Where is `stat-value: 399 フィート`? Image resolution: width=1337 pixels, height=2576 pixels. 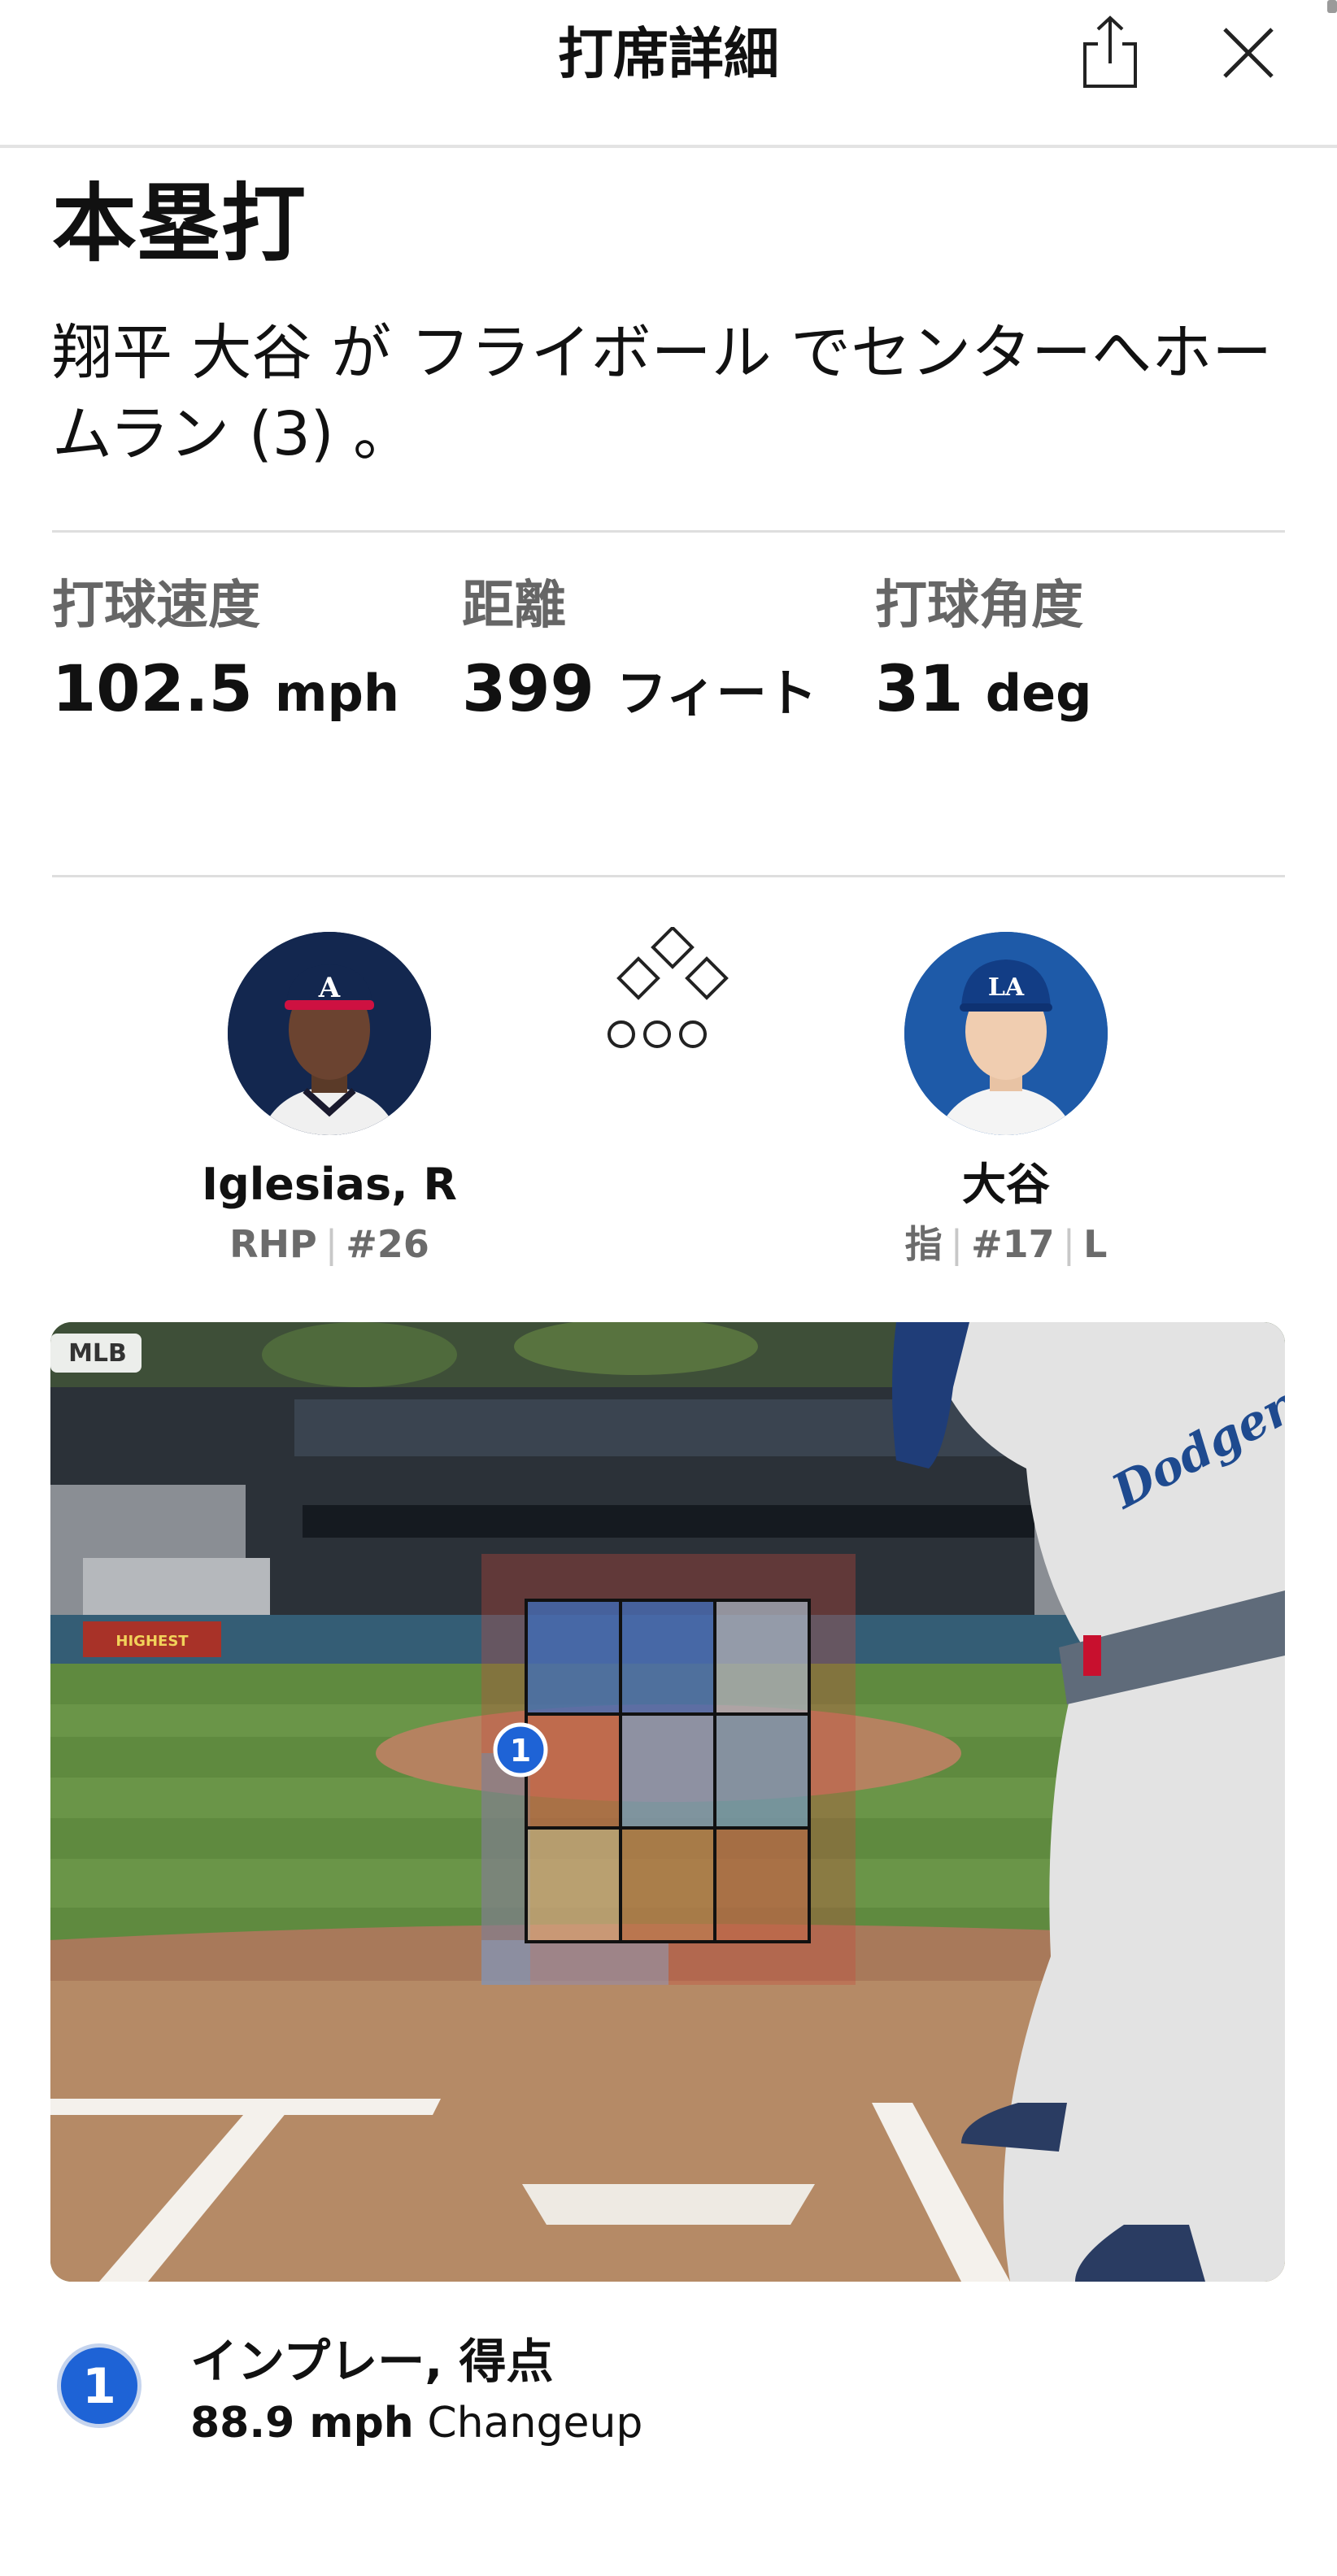
stat-value: 399 フィート is located at coordinates (641, 692).